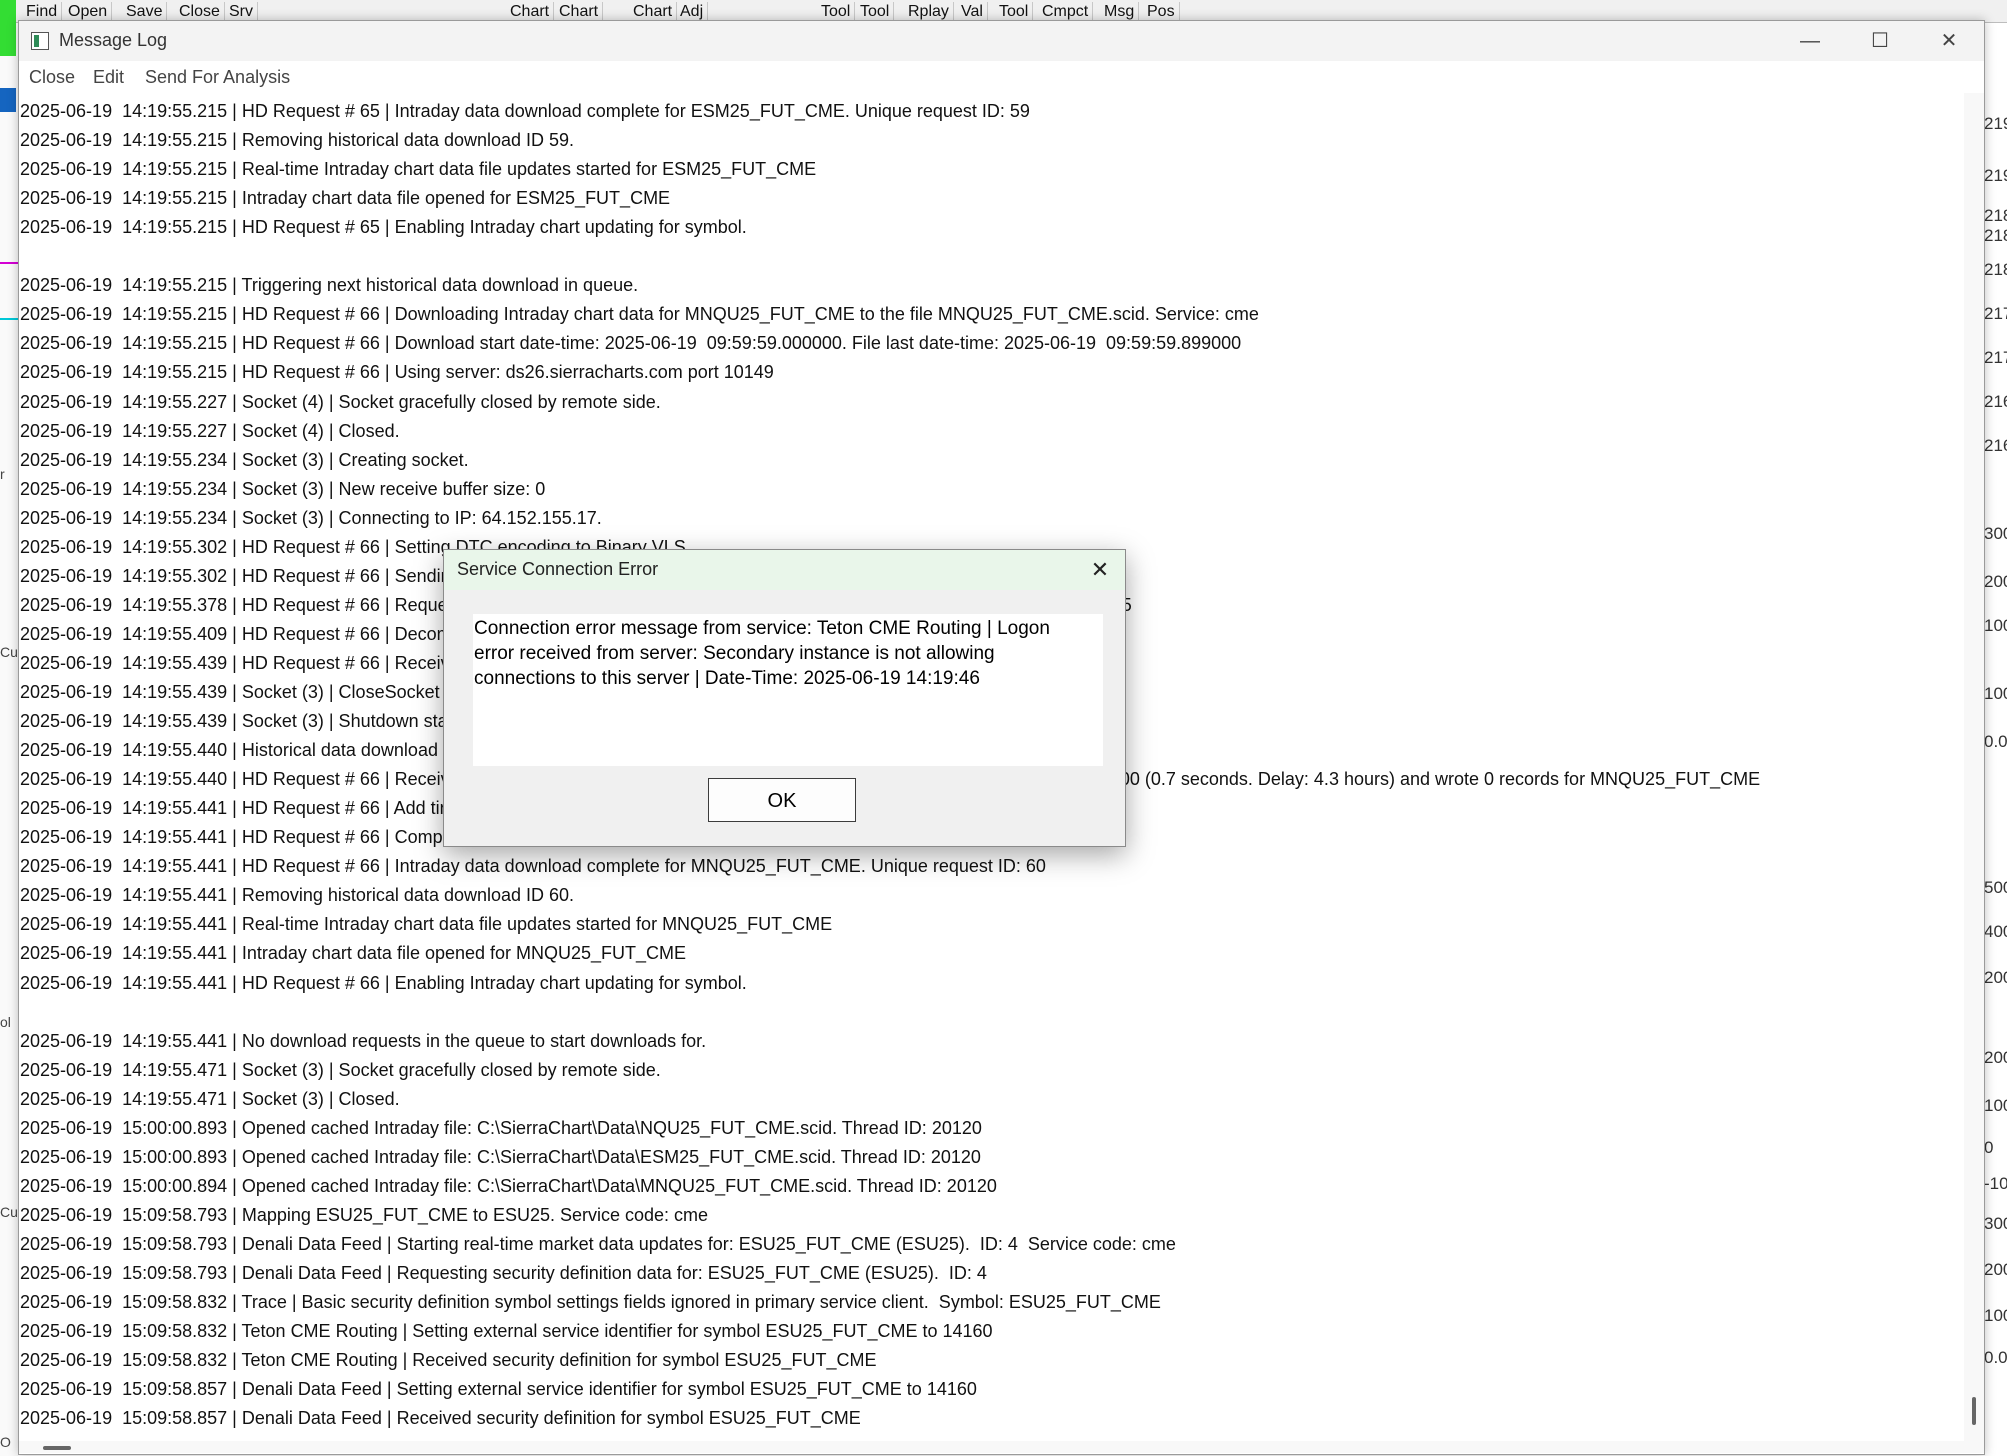 Image resolution: width=2007 pixels, height=1456 pixels. I want to click on toolbar-button: Cmpct, so click(1066, 11).